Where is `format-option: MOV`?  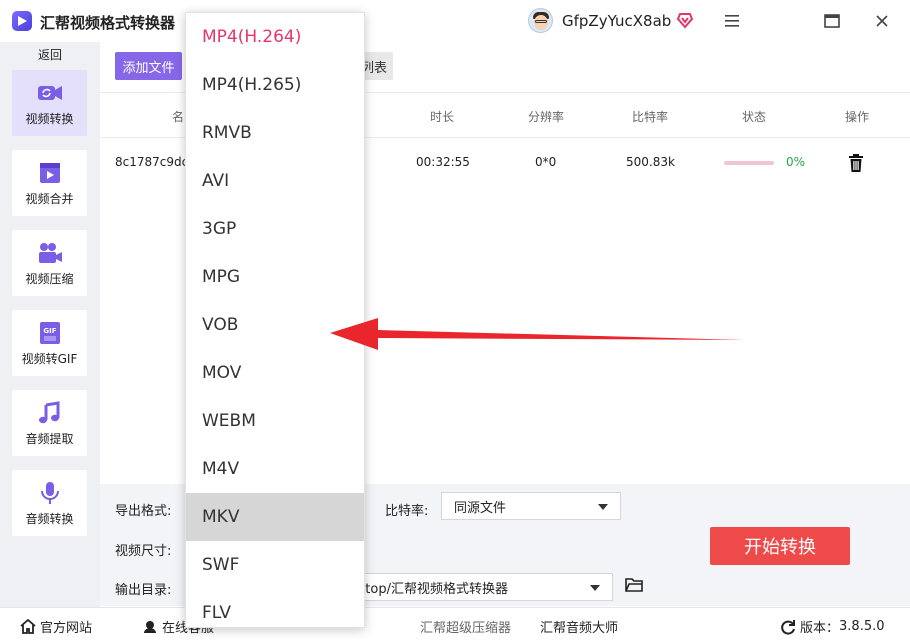
format-option: MOV is located at coordinates (275, 373).